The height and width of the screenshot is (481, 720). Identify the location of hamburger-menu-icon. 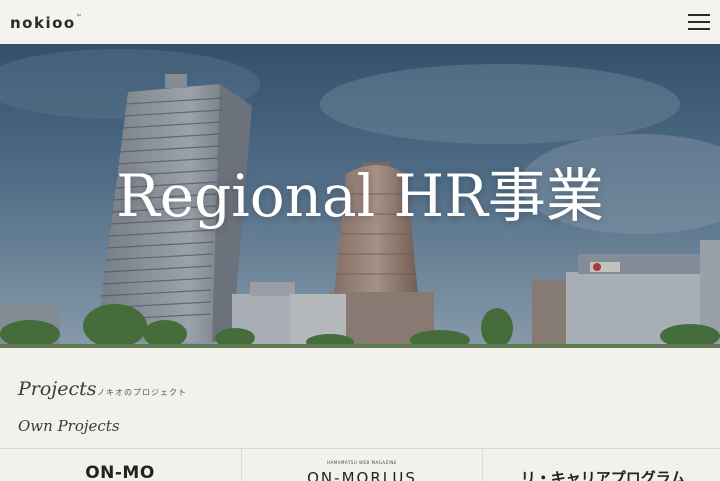
(699, 22).